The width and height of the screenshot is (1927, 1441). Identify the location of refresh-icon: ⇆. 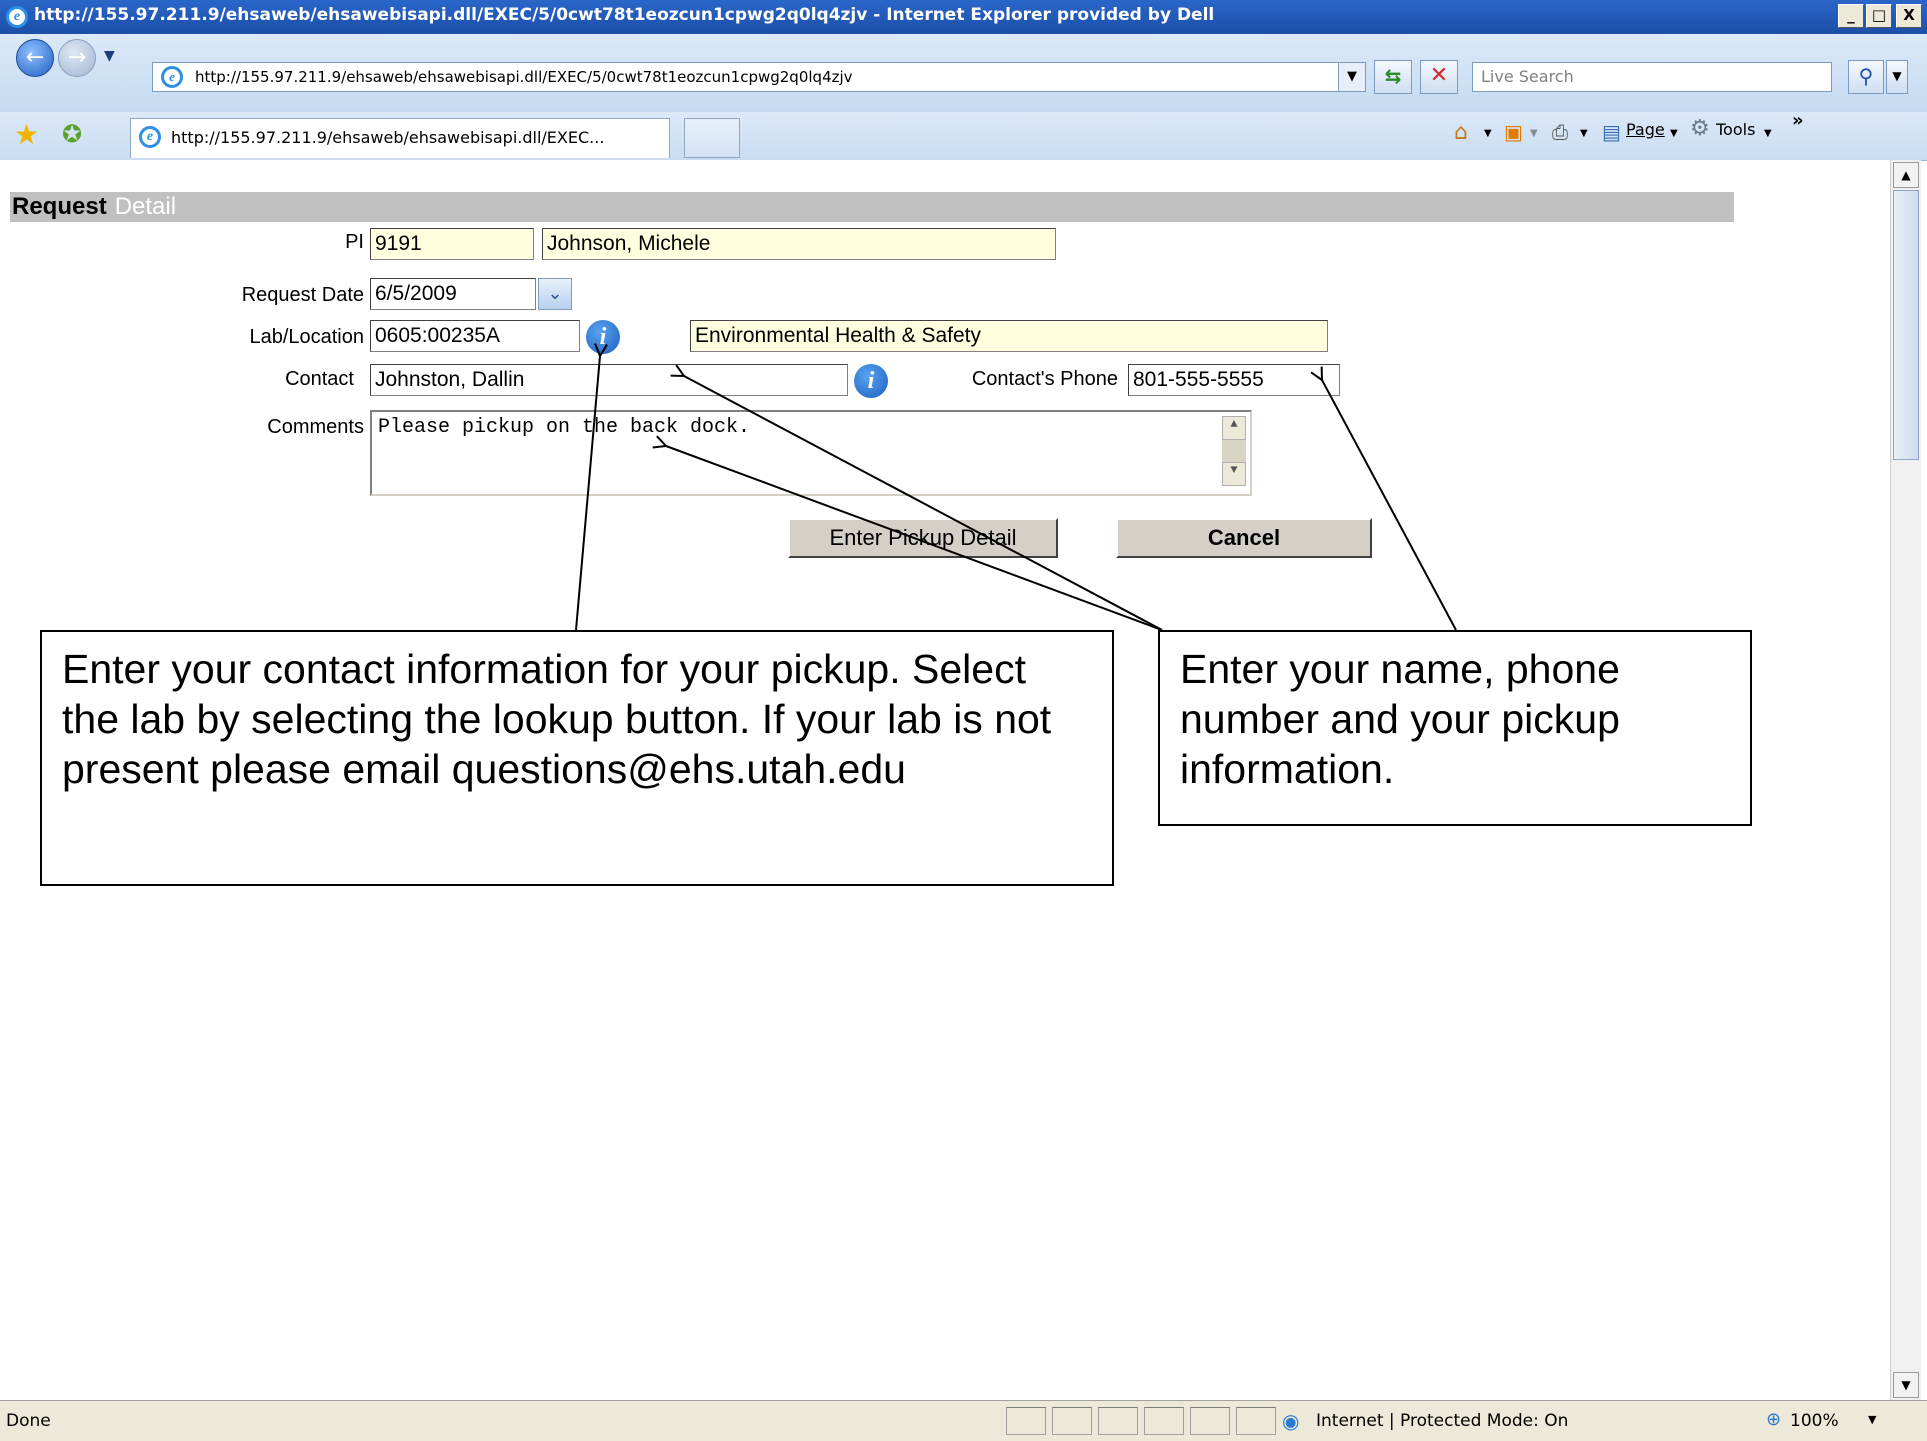
(1393, 77).